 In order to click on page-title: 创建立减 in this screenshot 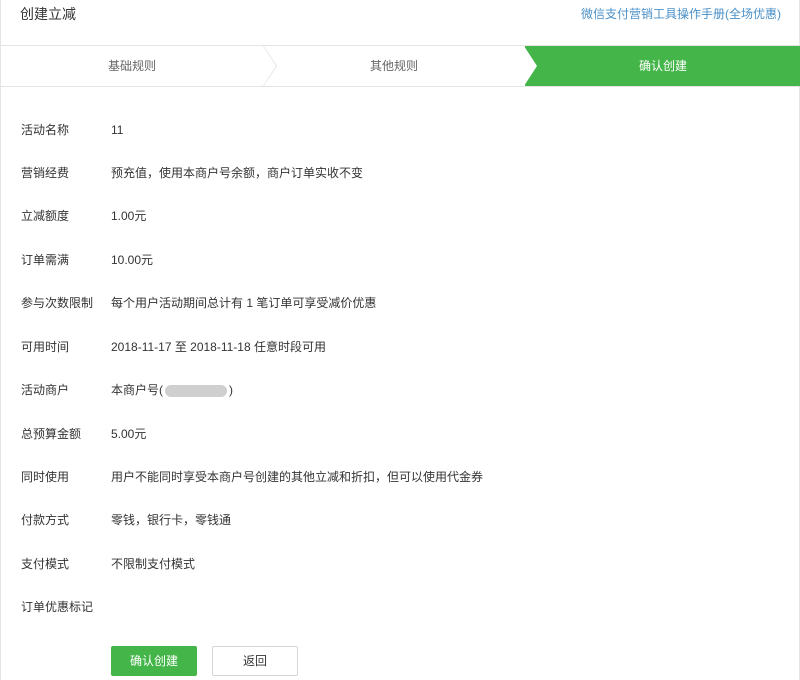, I will do `click(48, 14)`.